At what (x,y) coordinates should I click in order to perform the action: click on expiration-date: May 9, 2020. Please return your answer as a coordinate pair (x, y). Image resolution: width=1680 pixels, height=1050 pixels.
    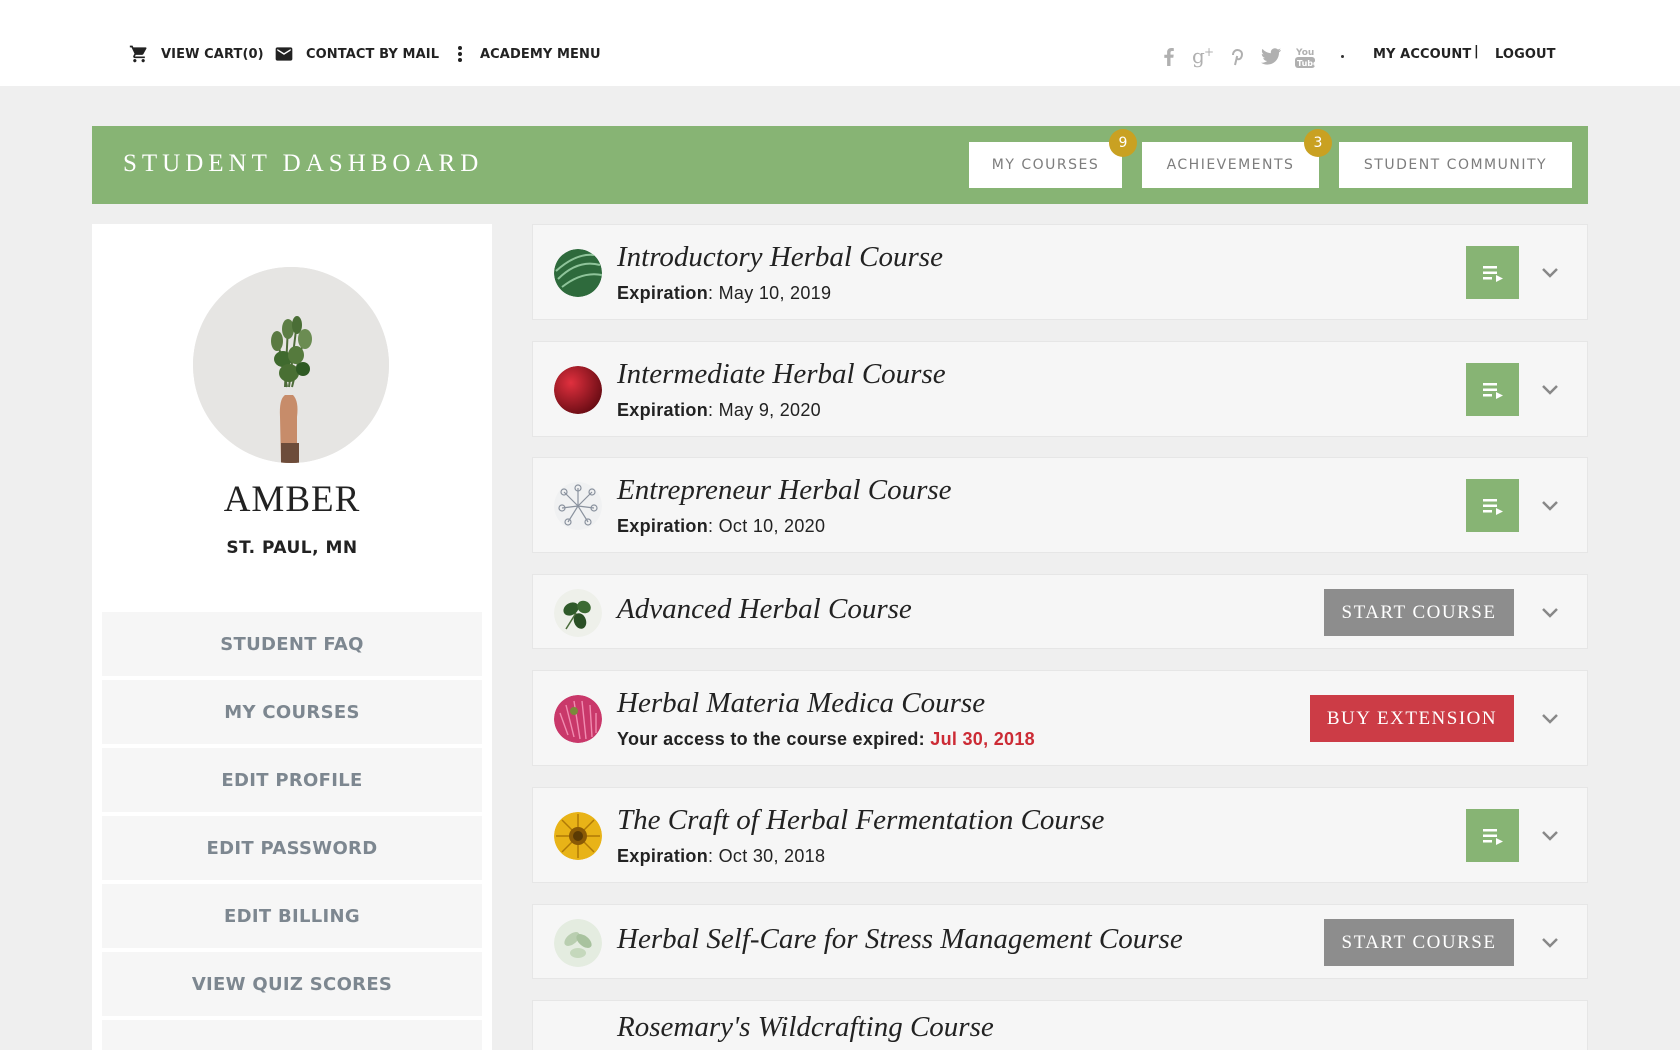
    Looking at the image, I should click on (769, 410).